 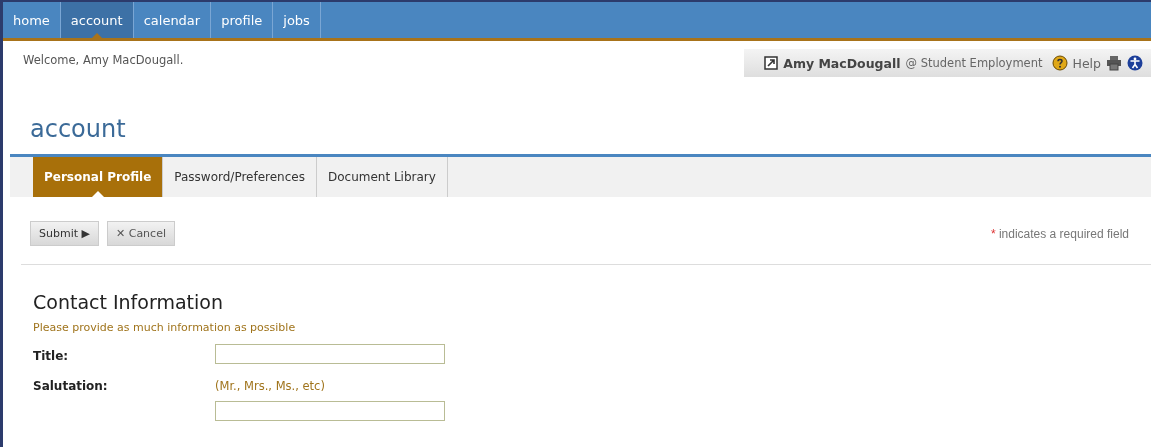 I want to click on nav-tab: account, so click(x=97, y=20).